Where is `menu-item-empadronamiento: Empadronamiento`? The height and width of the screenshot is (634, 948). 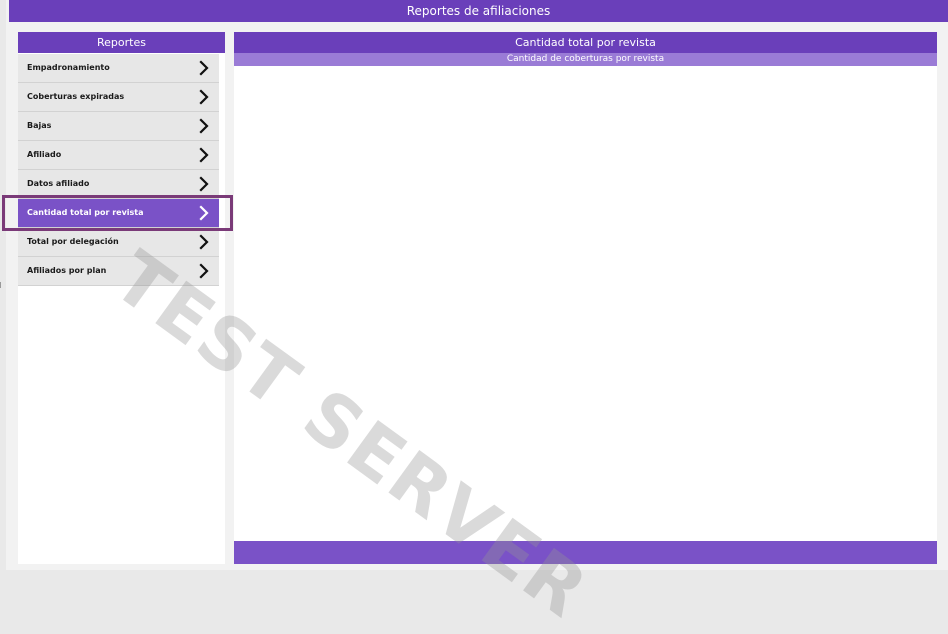
menu-item-empadronamiento: Empadronamiento is located at coordinates (118, 68).